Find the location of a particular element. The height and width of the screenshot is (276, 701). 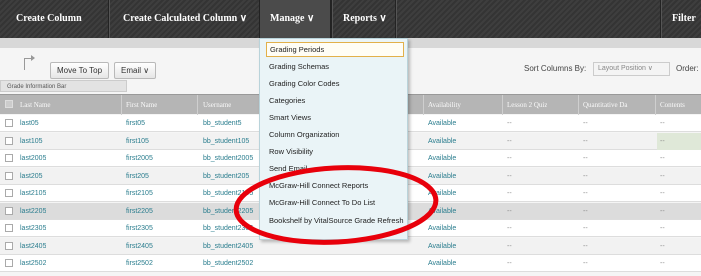

grade-information-bar-toggle: Grade Information Bar is located at coordinates (63, 86).